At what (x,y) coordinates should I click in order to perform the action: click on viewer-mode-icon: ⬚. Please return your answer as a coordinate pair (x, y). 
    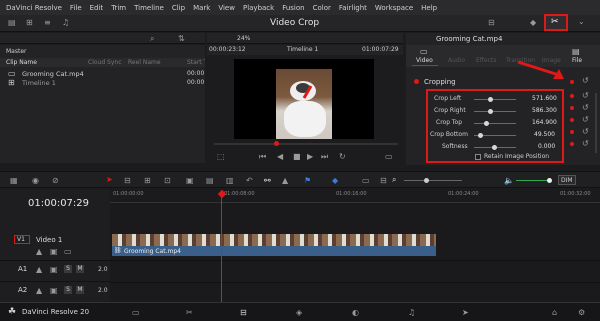
    Looking at the image, I should click on (221, 156).